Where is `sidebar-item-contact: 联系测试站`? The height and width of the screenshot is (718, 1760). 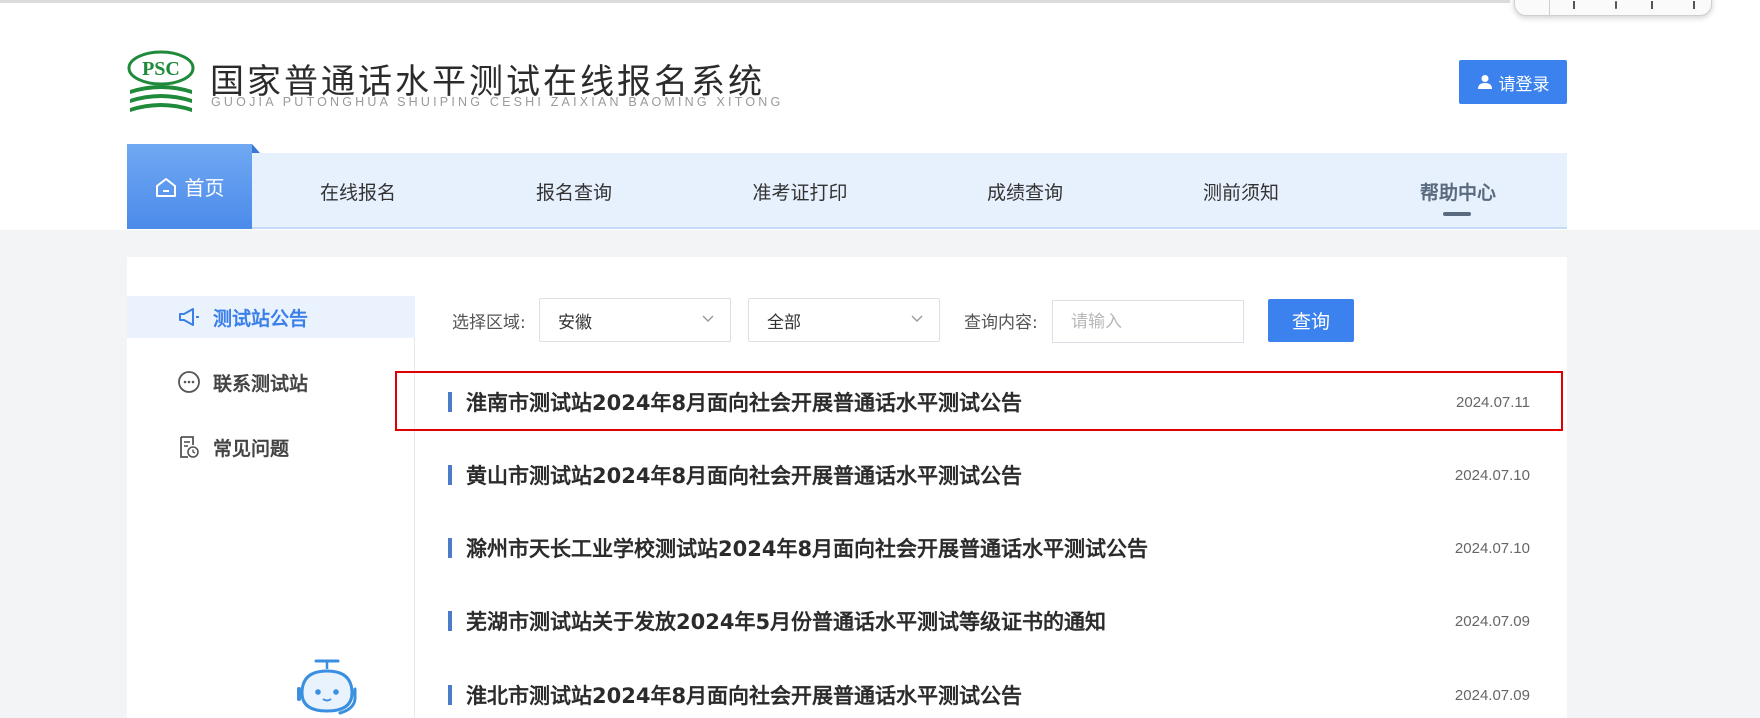
sidebar-item-contact: 联系测试站 is located at coordinates (271, 382).